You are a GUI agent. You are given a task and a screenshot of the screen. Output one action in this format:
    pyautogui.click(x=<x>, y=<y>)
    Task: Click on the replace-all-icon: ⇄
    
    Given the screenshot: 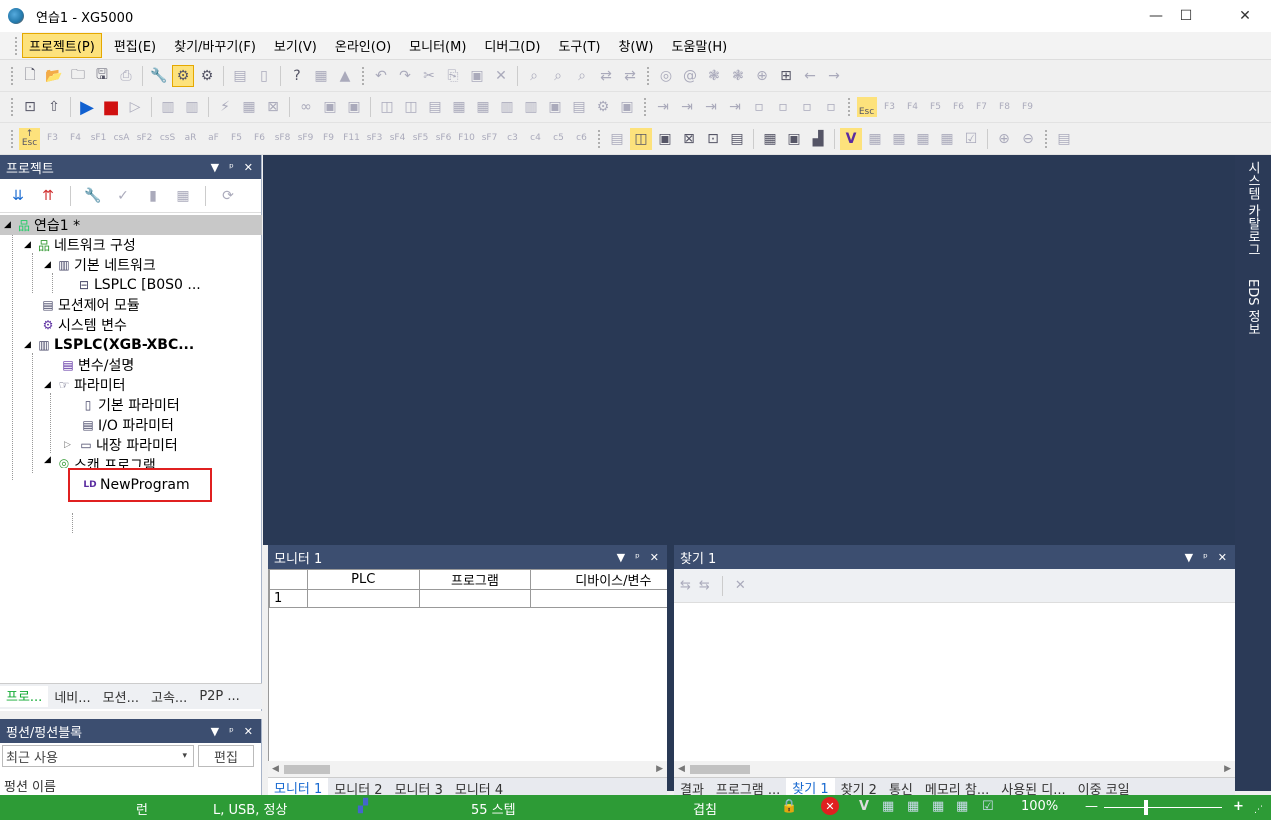 What is the action you would take?
    pyautogui.click(x=630, y=76)
    